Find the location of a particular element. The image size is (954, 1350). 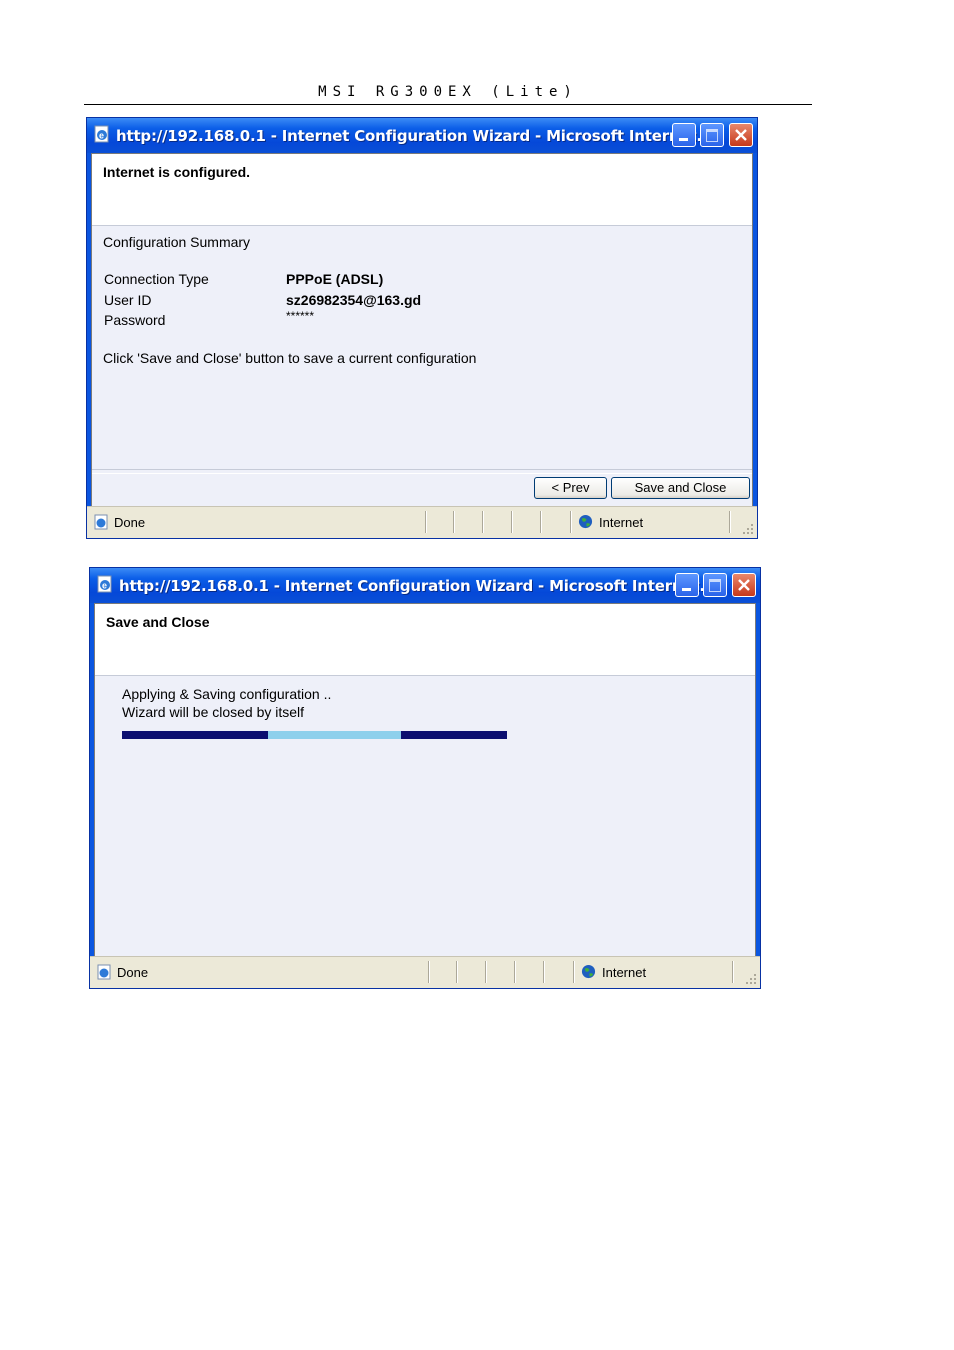

save-and-close-button: Save and Close is located at coordinates (680, 488).